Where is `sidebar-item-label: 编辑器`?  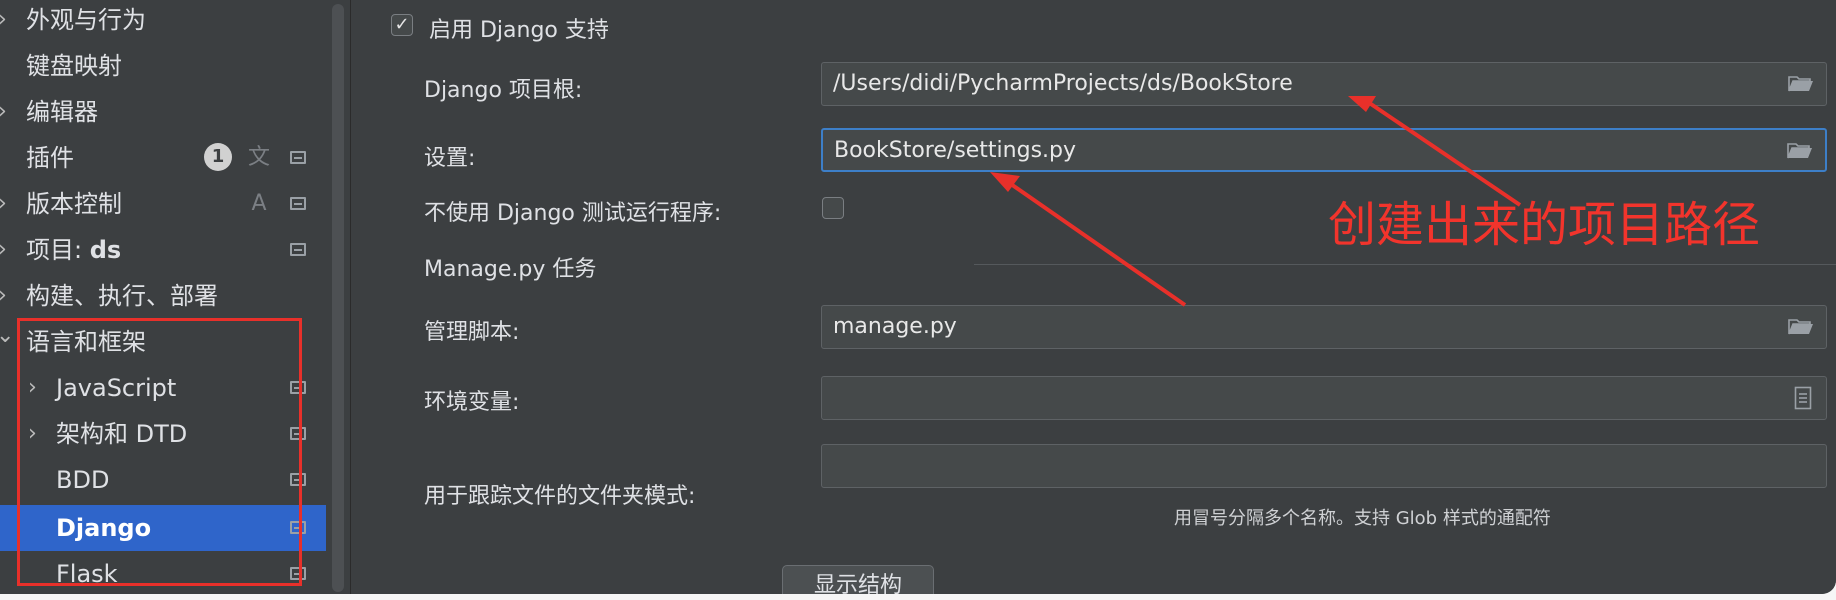
sidebar-item-label: 编辑器 is located at coordinates (62, 112).